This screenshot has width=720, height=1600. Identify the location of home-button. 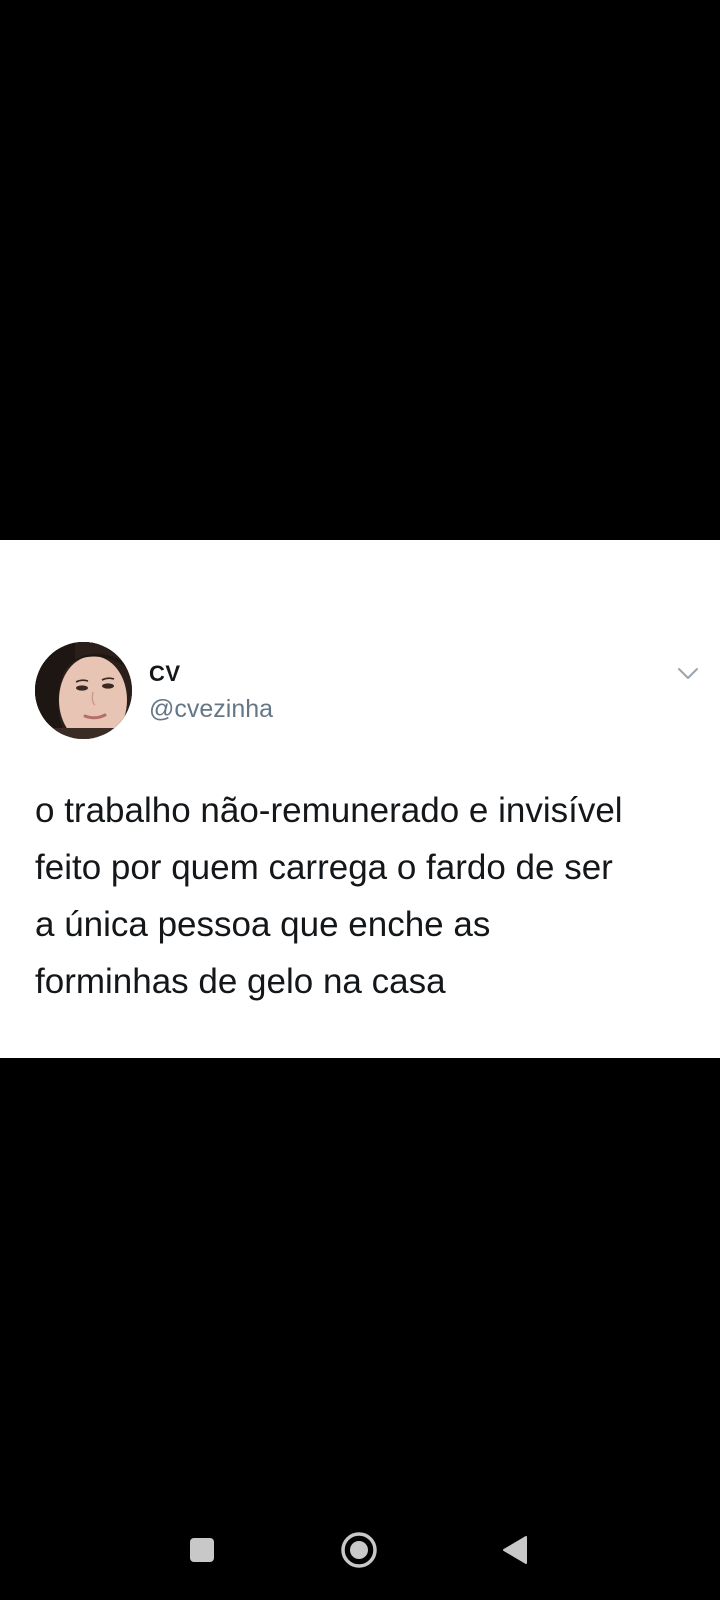
(359, 1550).